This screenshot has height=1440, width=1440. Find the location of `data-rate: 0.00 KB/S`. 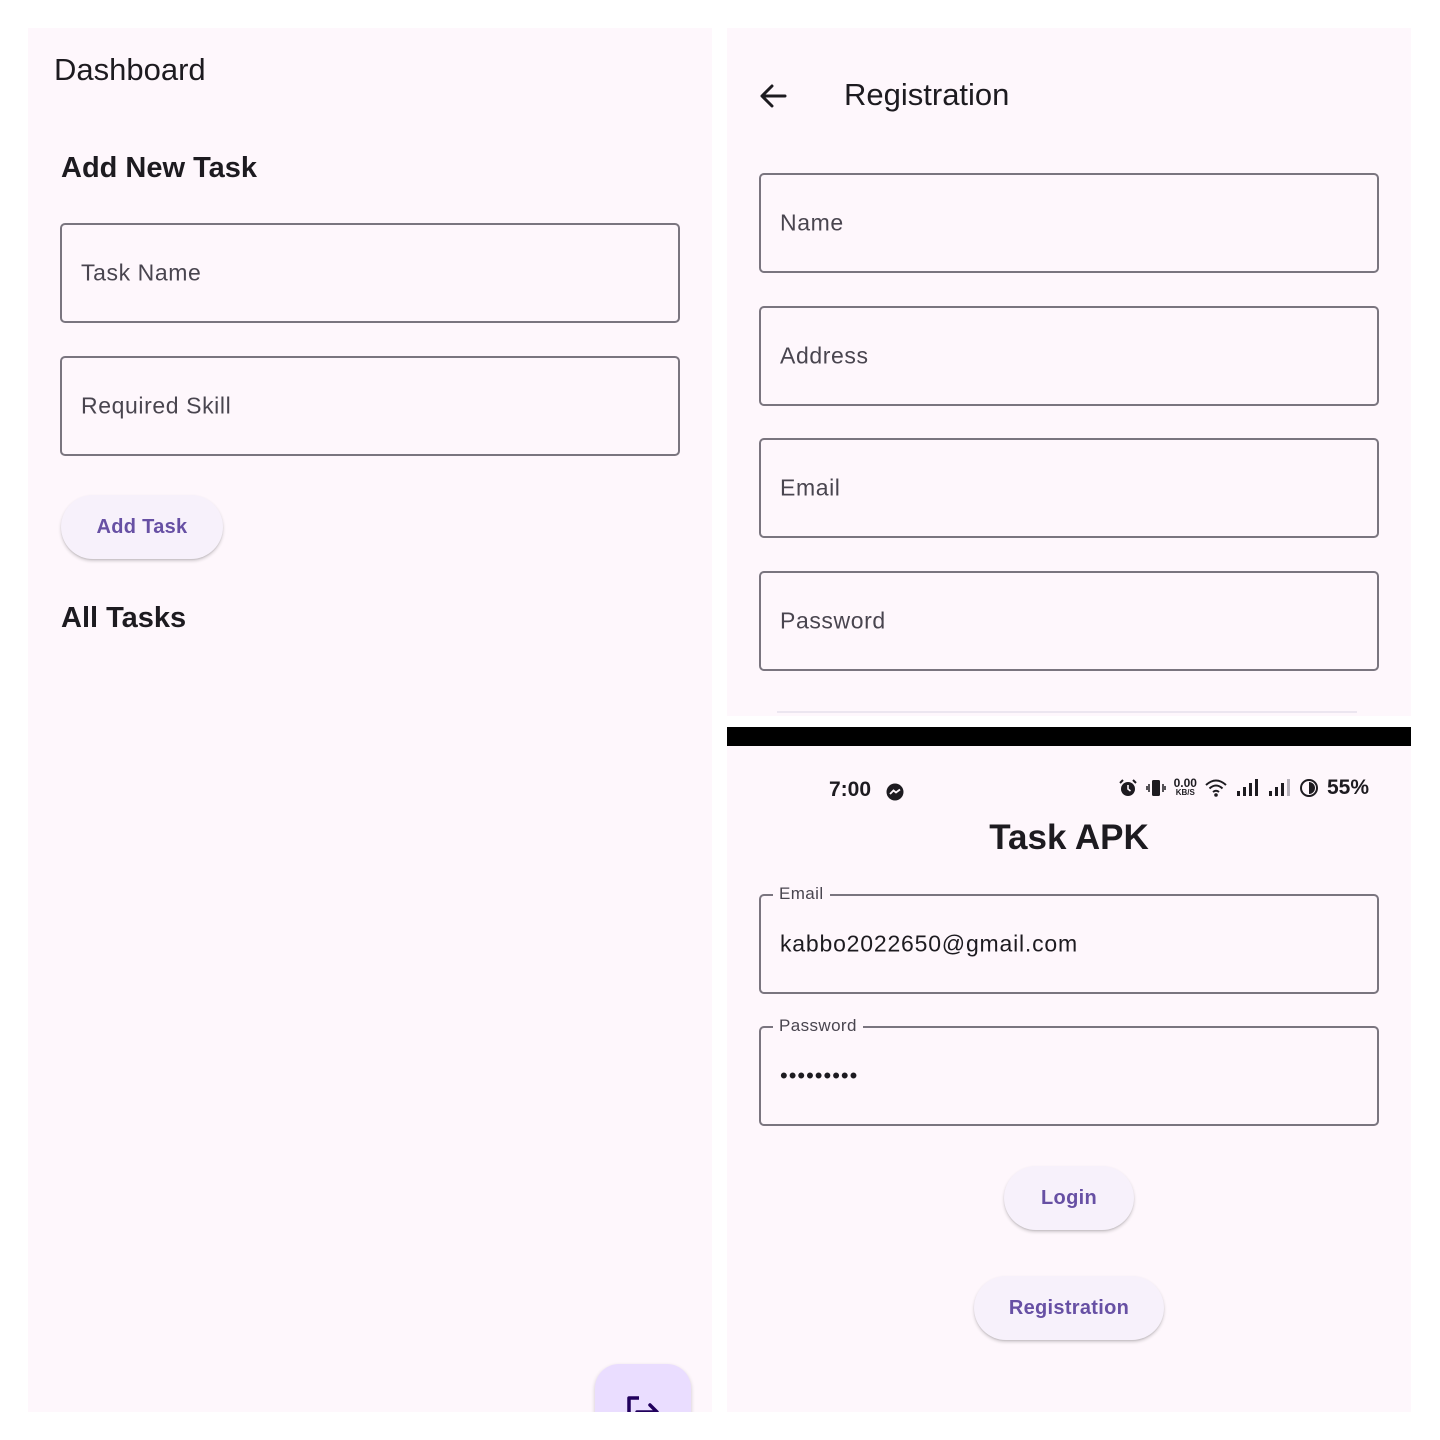

data-rate: 0.00 KB/S is located at coordinates (1185, 787).